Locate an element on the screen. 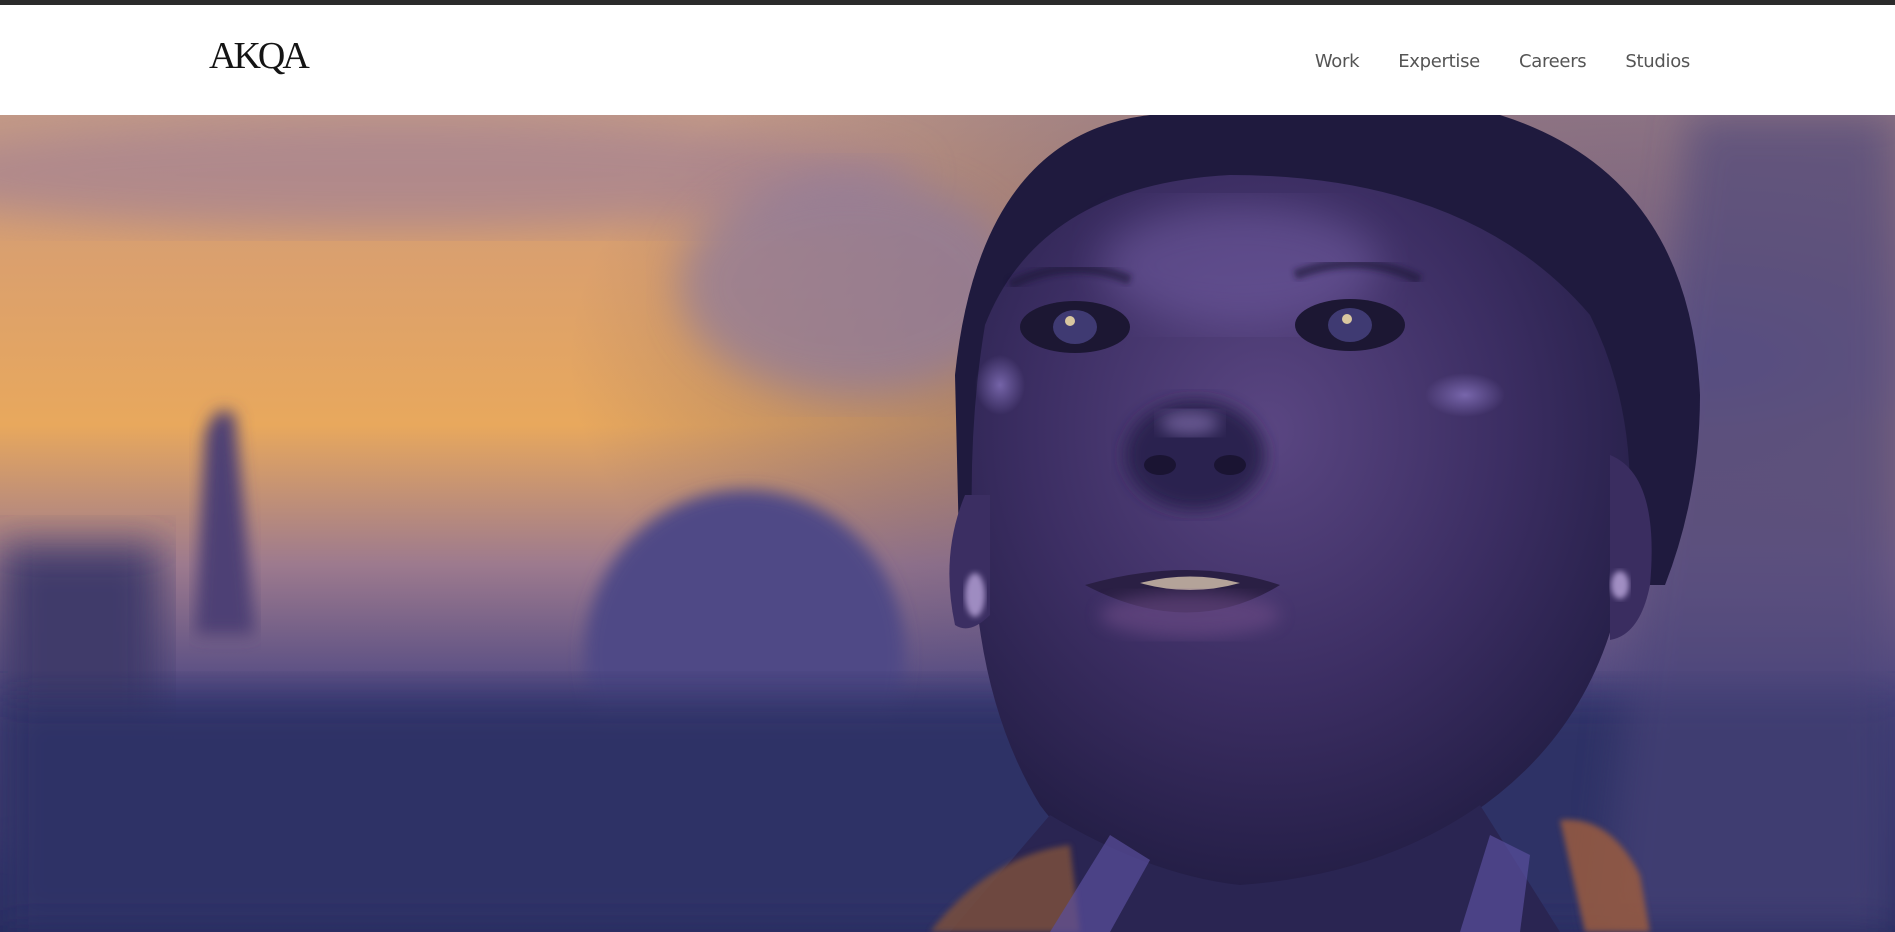 Image resolution: width=1895 pixels, height=932 pixels. main-nav: Work Expertise Careers Studios is located at coordinates (1502, 61).